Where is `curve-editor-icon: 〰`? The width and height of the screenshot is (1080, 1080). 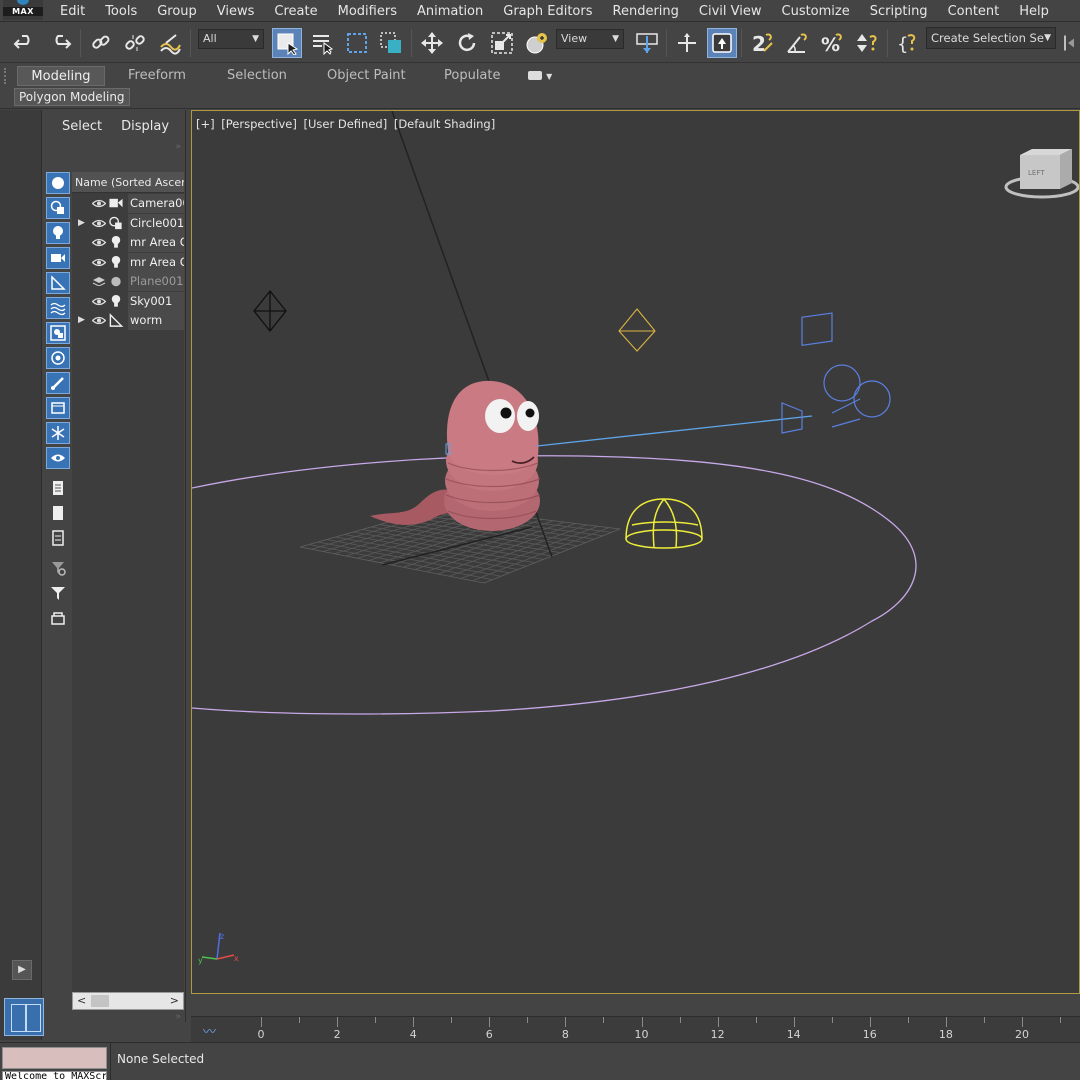
curve-editor-icon: 〰 is located at coordinates (214, 1030).